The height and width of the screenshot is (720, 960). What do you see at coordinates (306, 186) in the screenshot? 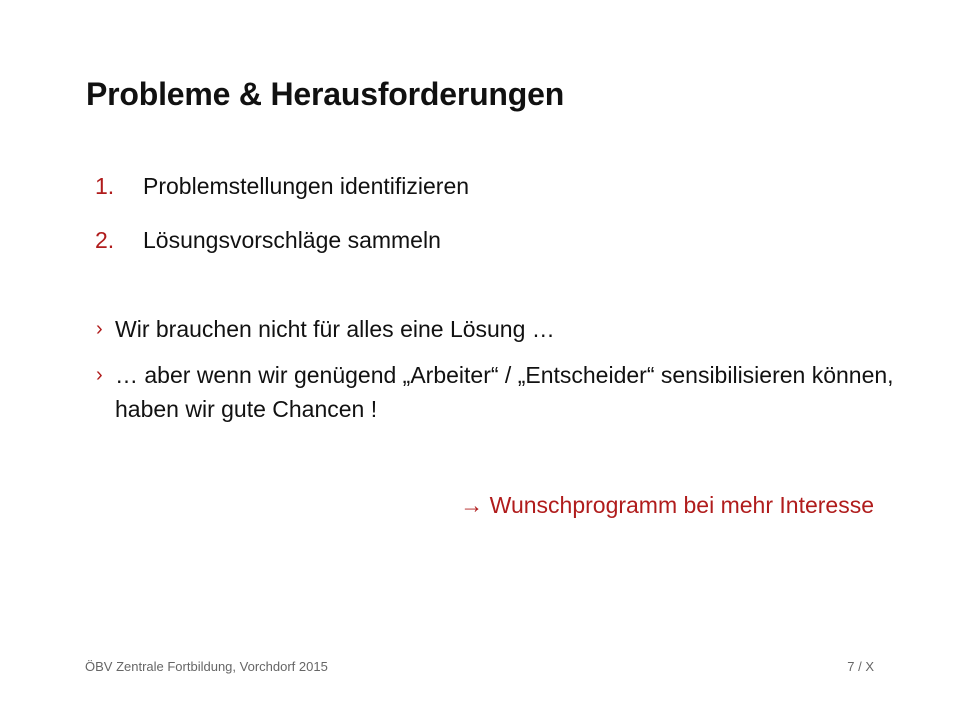
I see `list-item-text: Problemstellungen identifizieren` at bounding box center [306, 186].